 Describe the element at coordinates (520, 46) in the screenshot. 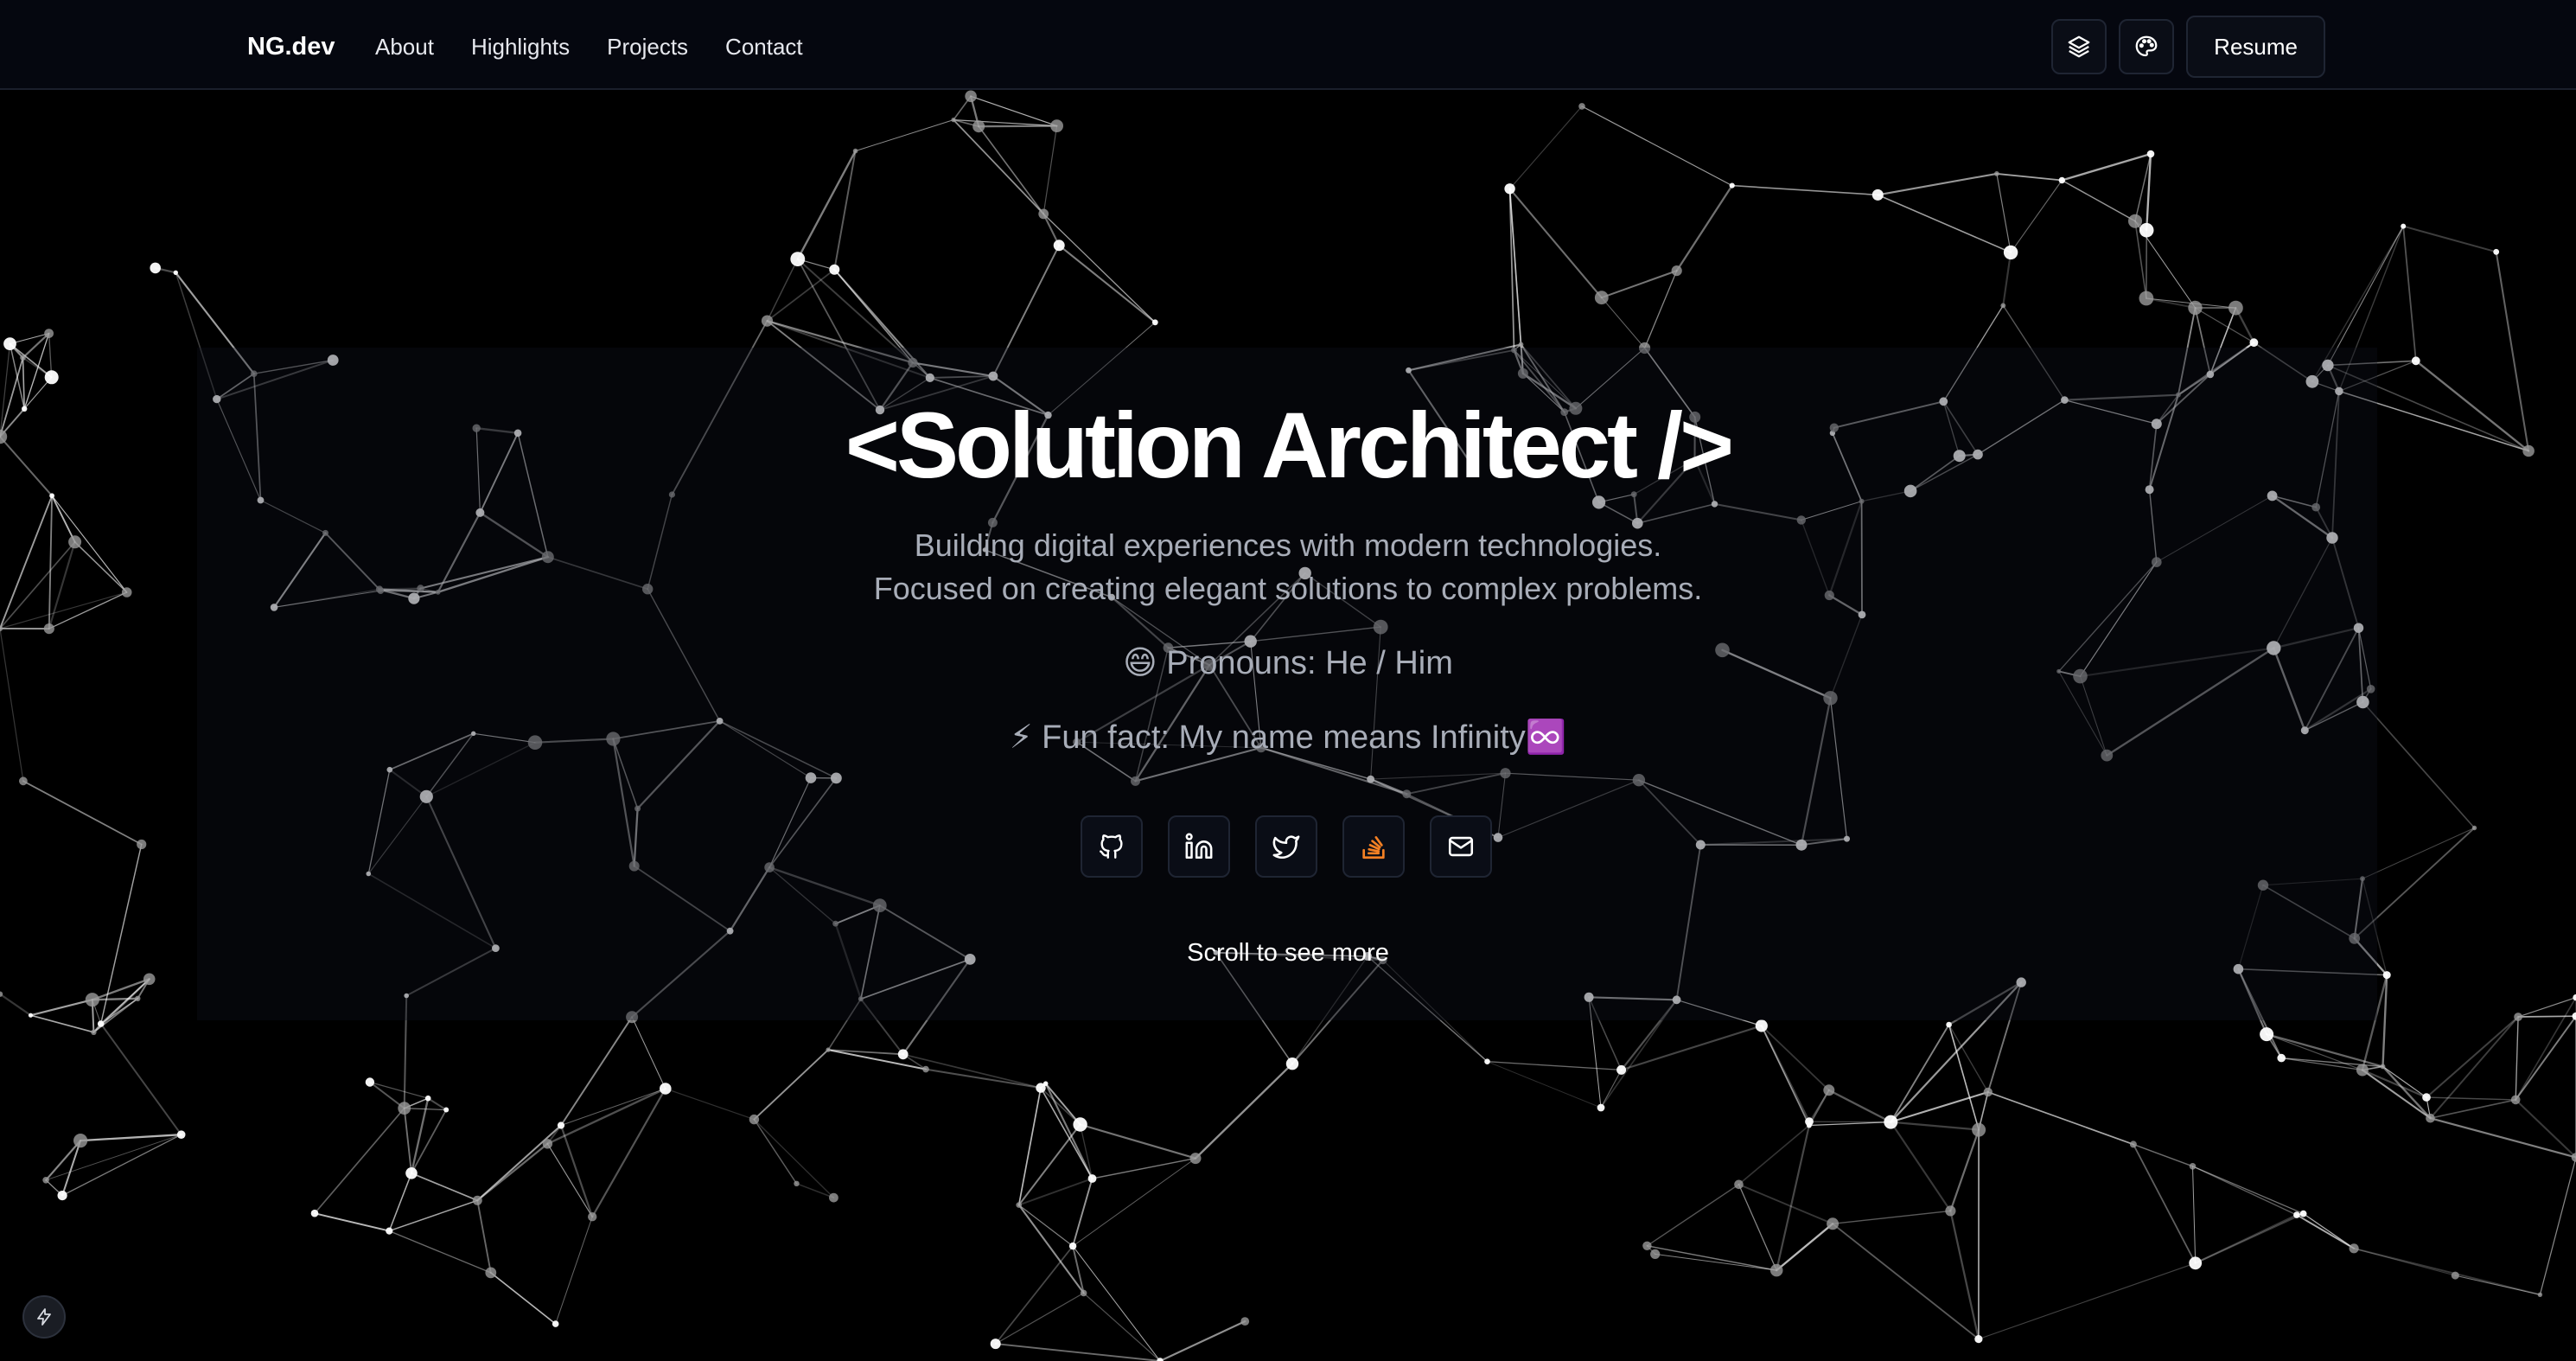

I see `nav-link-highlights: Highlights` at that location.